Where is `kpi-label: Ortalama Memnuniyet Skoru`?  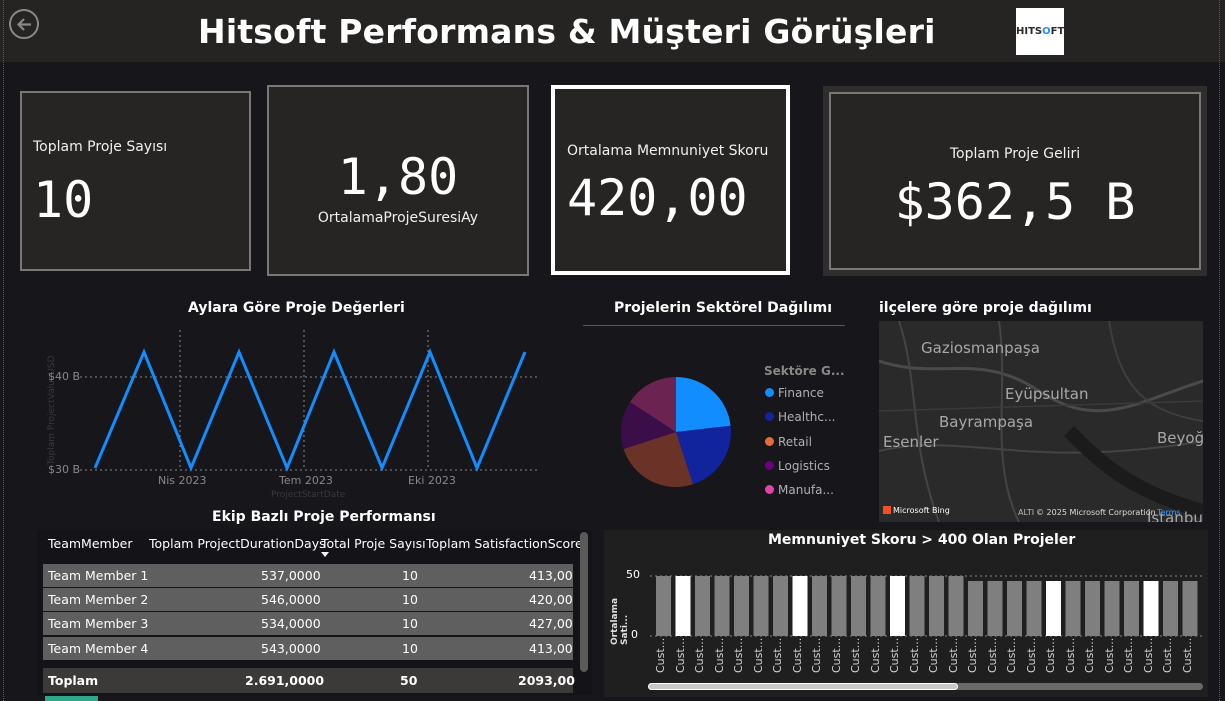 kpi-label: Ortalama Memnuniyet Skoru is located at coordinates (668, 151).